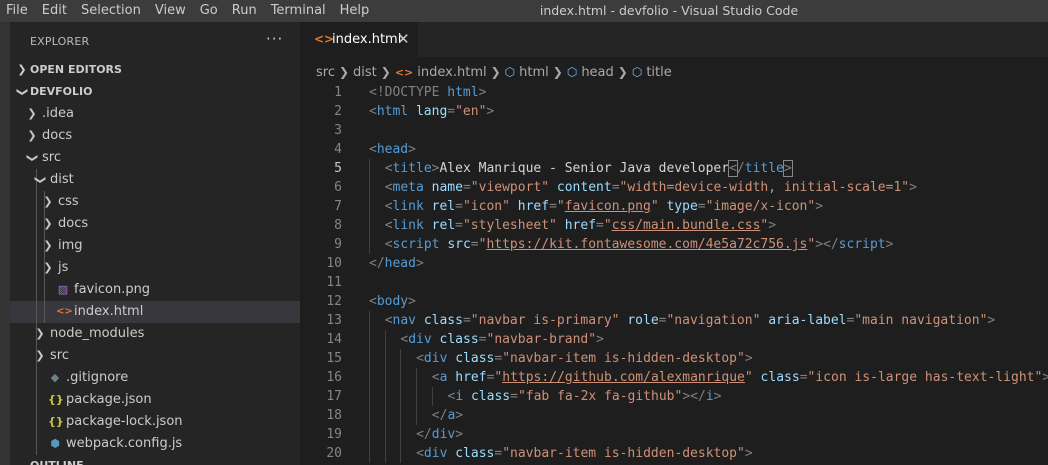 The height and width of the screenshot is (465, 1048). Describe the element at coordinates (155, 92) in the screenshot. I see `project-section: ❯ DEVFOLIO` at that location.